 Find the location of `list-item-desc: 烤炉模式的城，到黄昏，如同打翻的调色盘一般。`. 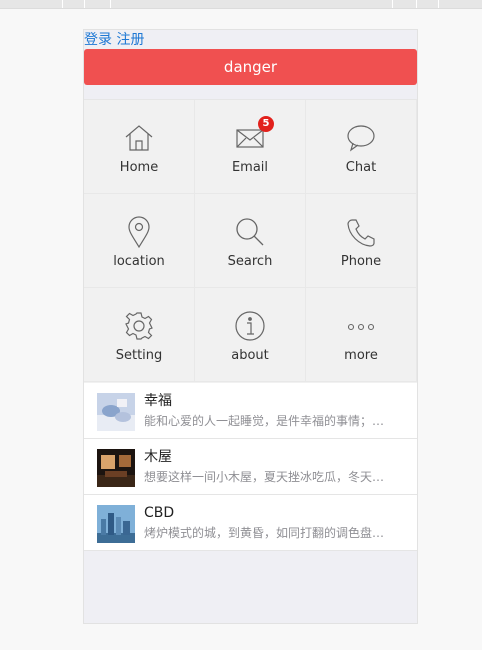

list-item-desc: 烤炉模式的城，到黄昏，如同打翻的调色盘一般。 is located at coordinates (269, 533).